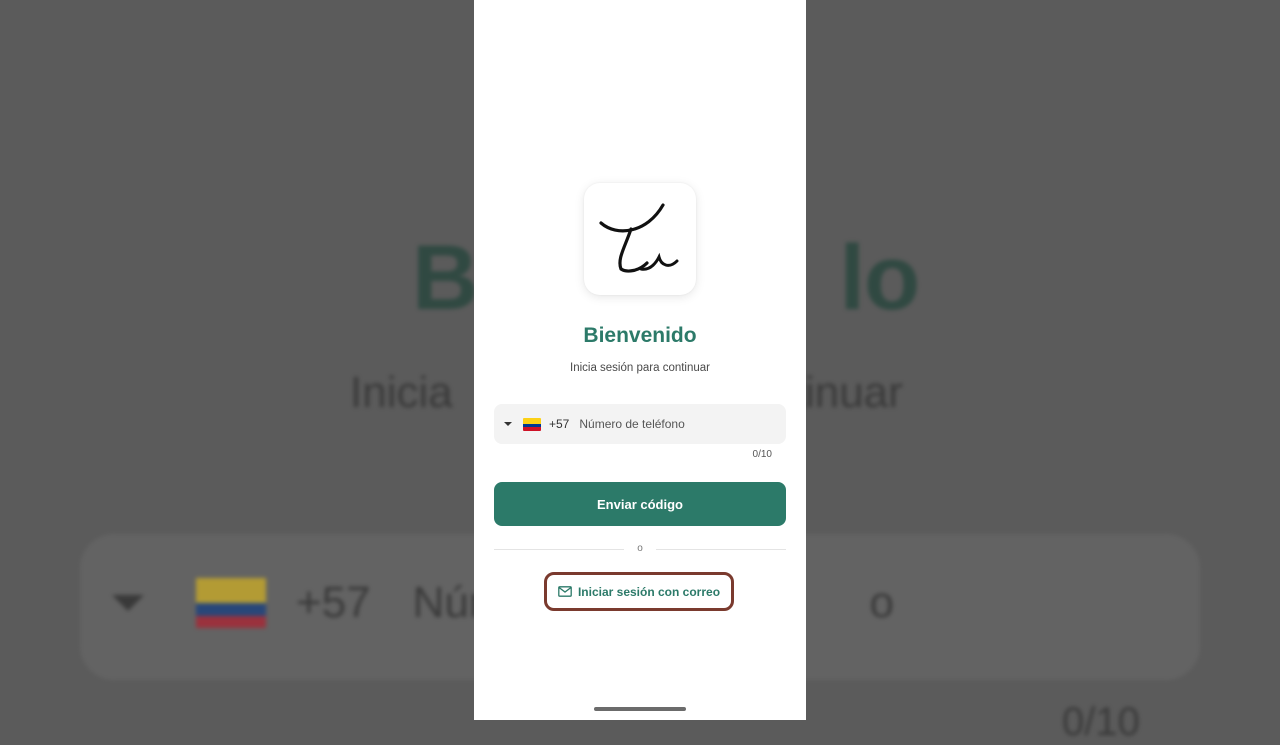 This screenshot has width=1280, height=745. What do you see at coordinates (674, 424) in the screenshot?
I see `phone-number-input` at bounding box center [674, 424].